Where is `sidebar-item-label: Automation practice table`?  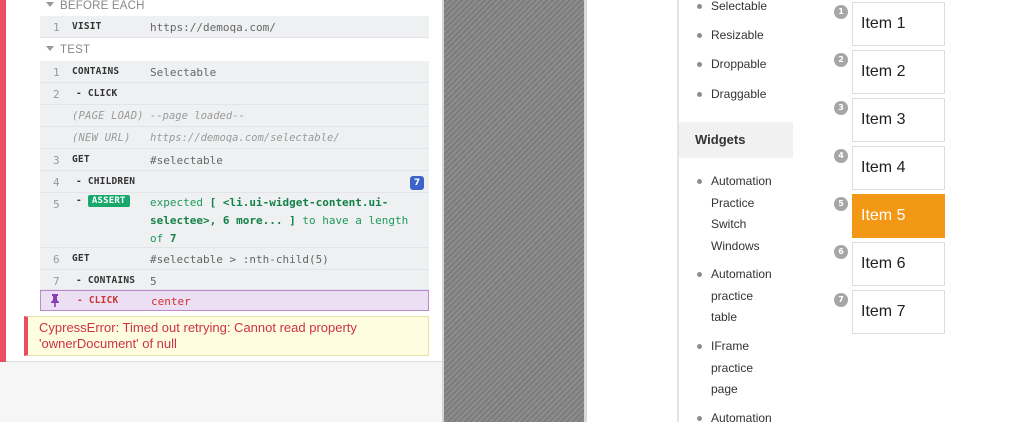
sidebar-item-label: Automation practice table is located at coordinates (741, 295).